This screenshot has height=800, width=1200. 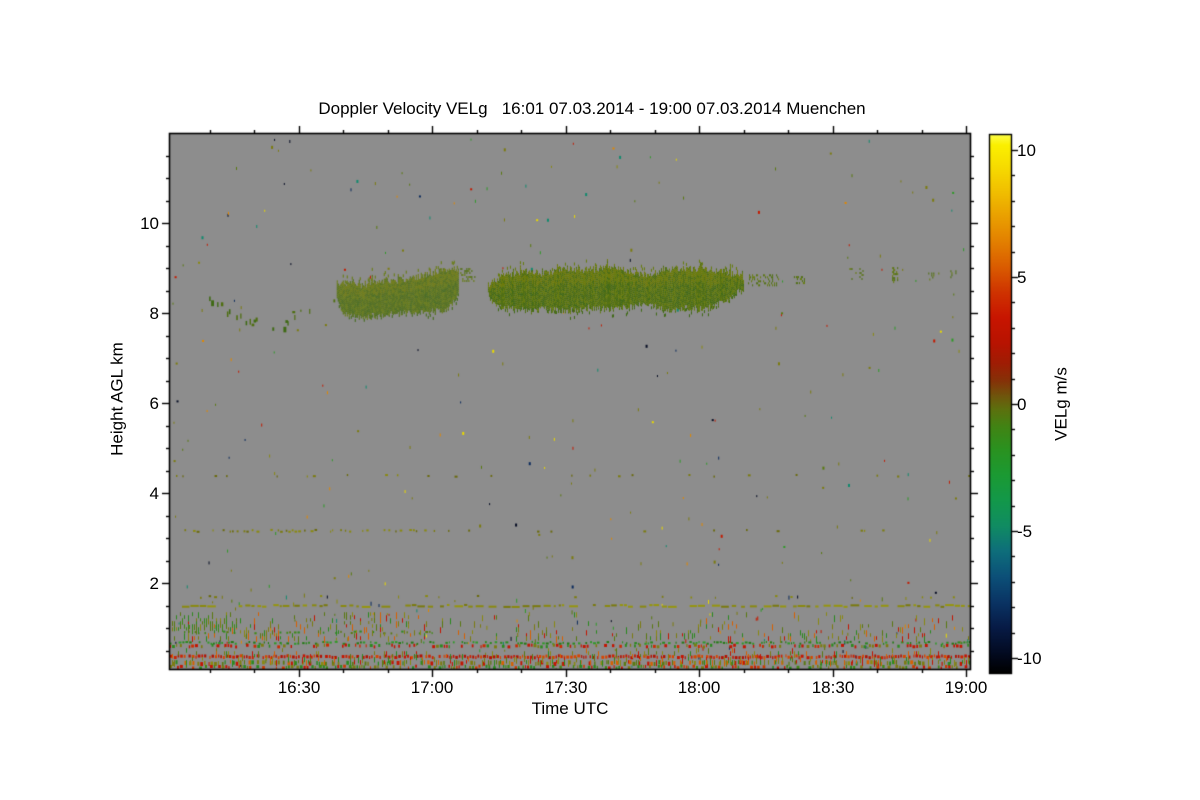 What do you see at coordinates (432, 687) in the screenshot?
I see `x-tick-label: 17:00` at bounding box center [432, 687].